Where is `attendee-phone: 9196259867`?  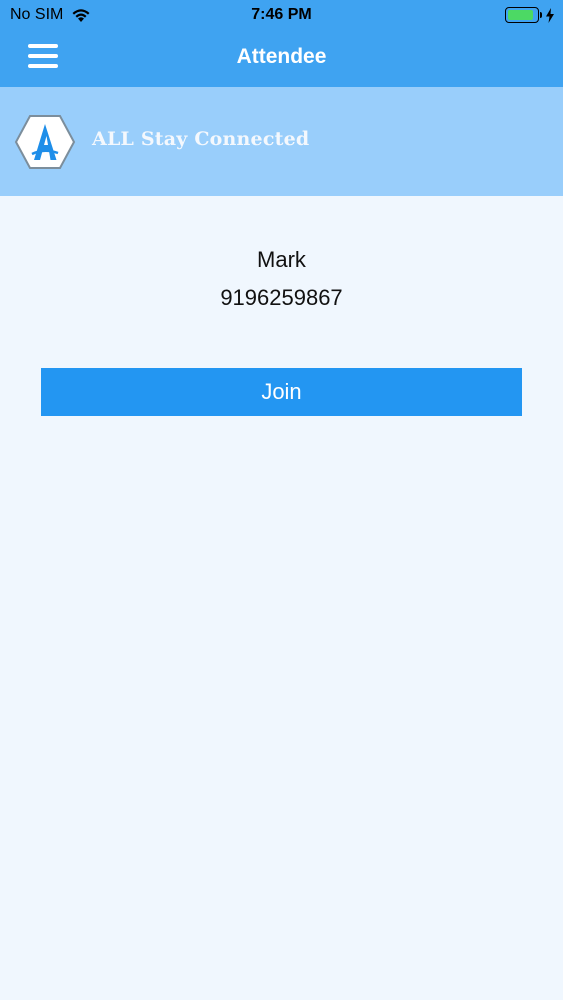 attendee-phone: 9196259867 is located at coordinates (281, 297).